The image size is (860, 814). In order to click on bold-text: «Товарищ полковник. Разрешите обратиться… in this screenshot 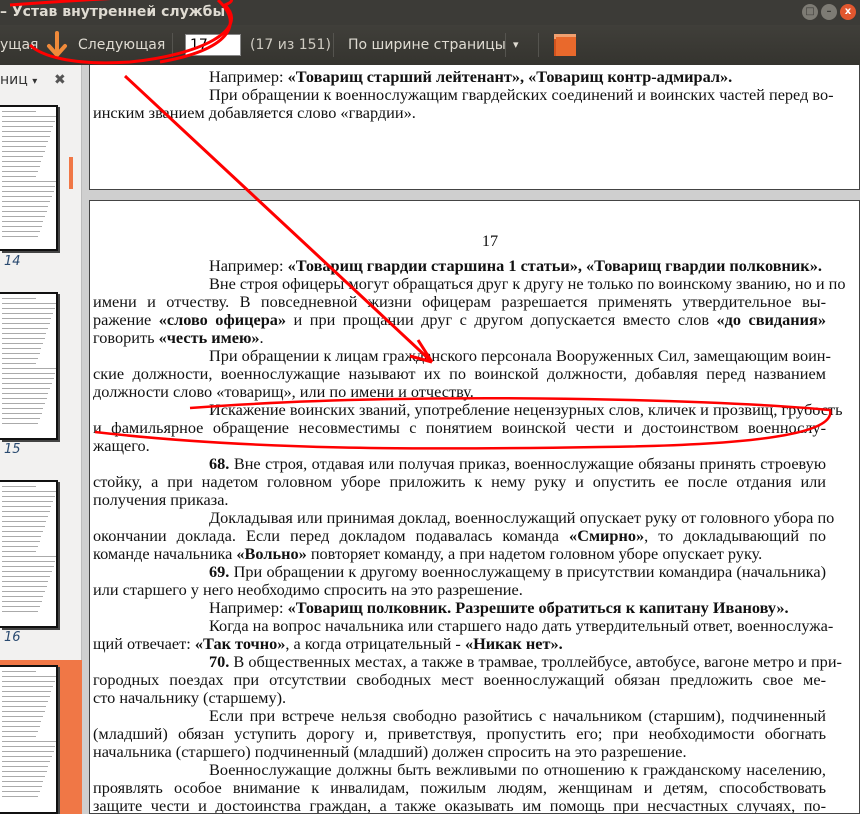, I will do `click(538, 607)`.